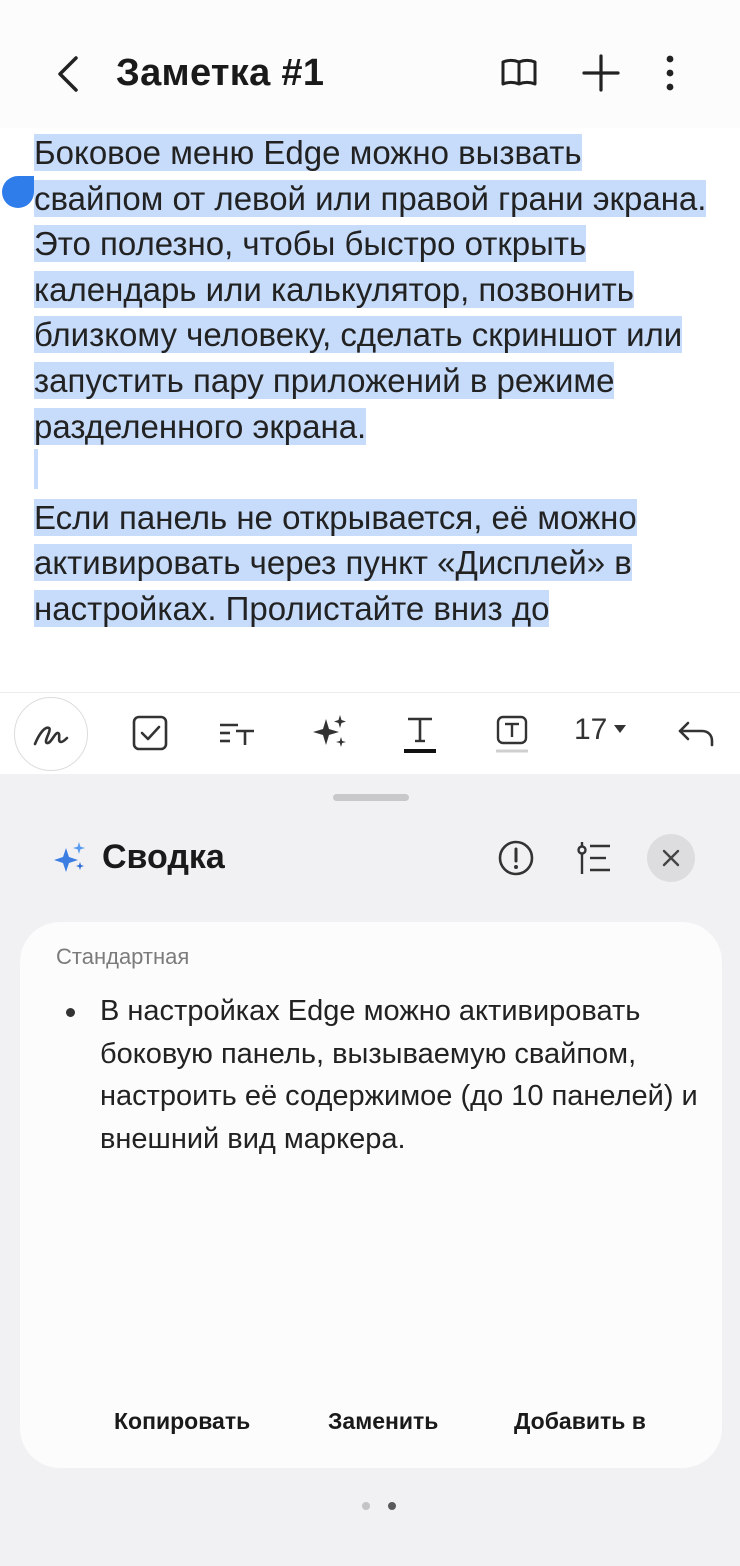 This screenshot has height=1566, width=740. What do you see at coordinates (580, 1421) in the screenshot?
I see `add-to-button: Добавить в` at bounding box center [580, 1421].